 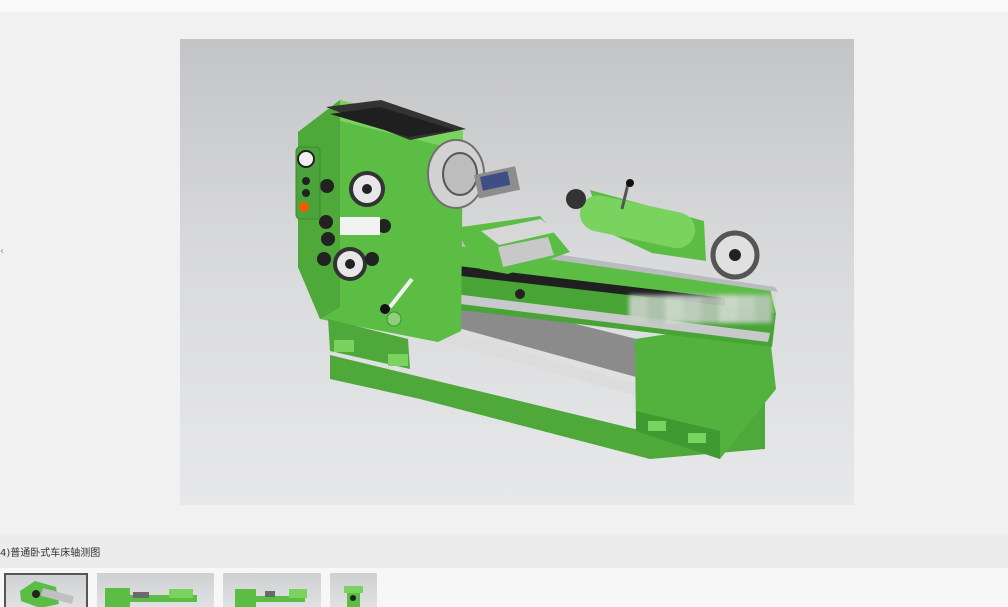 What do you see at coordinates (328, 239) in the screenshot?
I see `control-knob-small-3-icon` at bounding box center [328, 239].